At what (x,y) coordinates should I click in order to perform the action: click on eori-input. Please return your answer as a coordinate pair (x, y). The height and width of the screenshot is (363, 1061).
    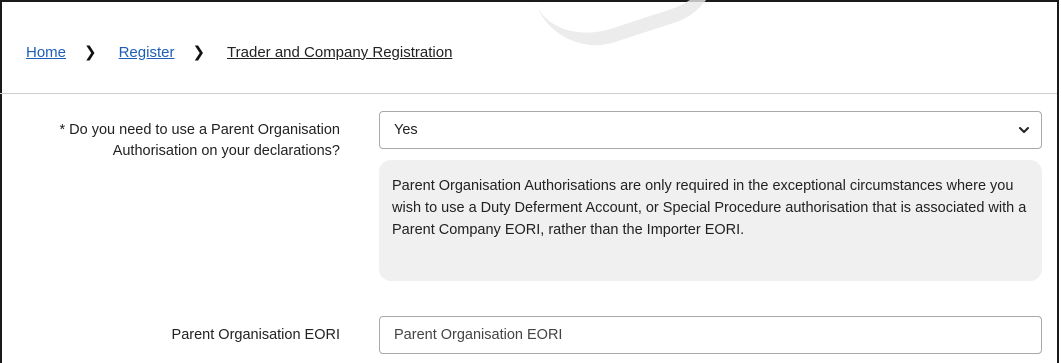
    Looking at the image, I should click on (710, 335).